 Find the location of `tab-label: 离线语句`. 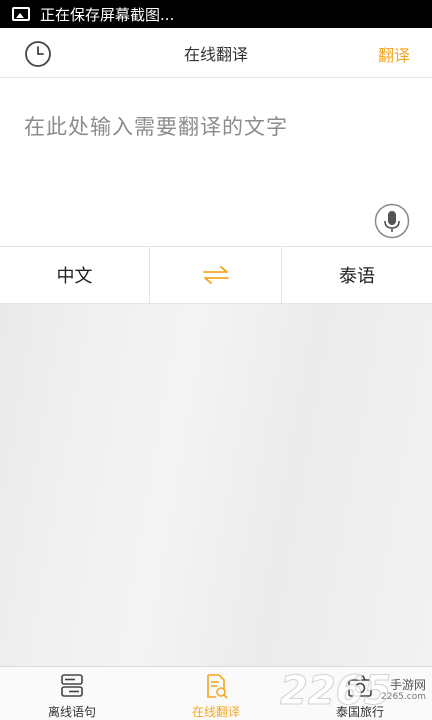

tab-label: 离线语句 is located at coordinates (71, 712).